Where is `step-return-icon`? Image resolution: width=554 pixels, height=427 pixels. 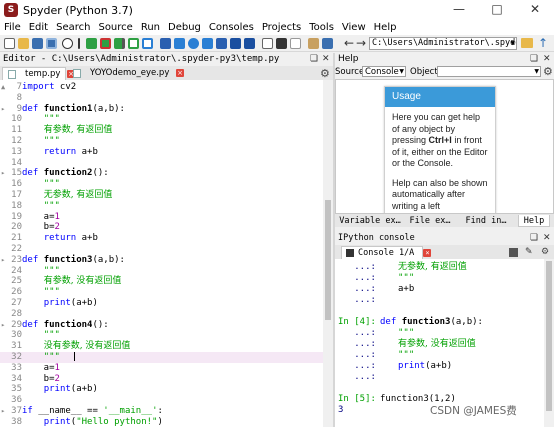 step-return-icon is located at coordinates (207, 43).